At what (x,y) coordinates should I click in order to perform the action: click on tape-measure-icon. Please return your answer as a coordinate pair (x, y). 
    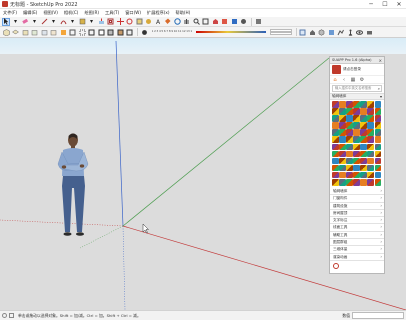
    Looking at the image, I should click on (149, 22).